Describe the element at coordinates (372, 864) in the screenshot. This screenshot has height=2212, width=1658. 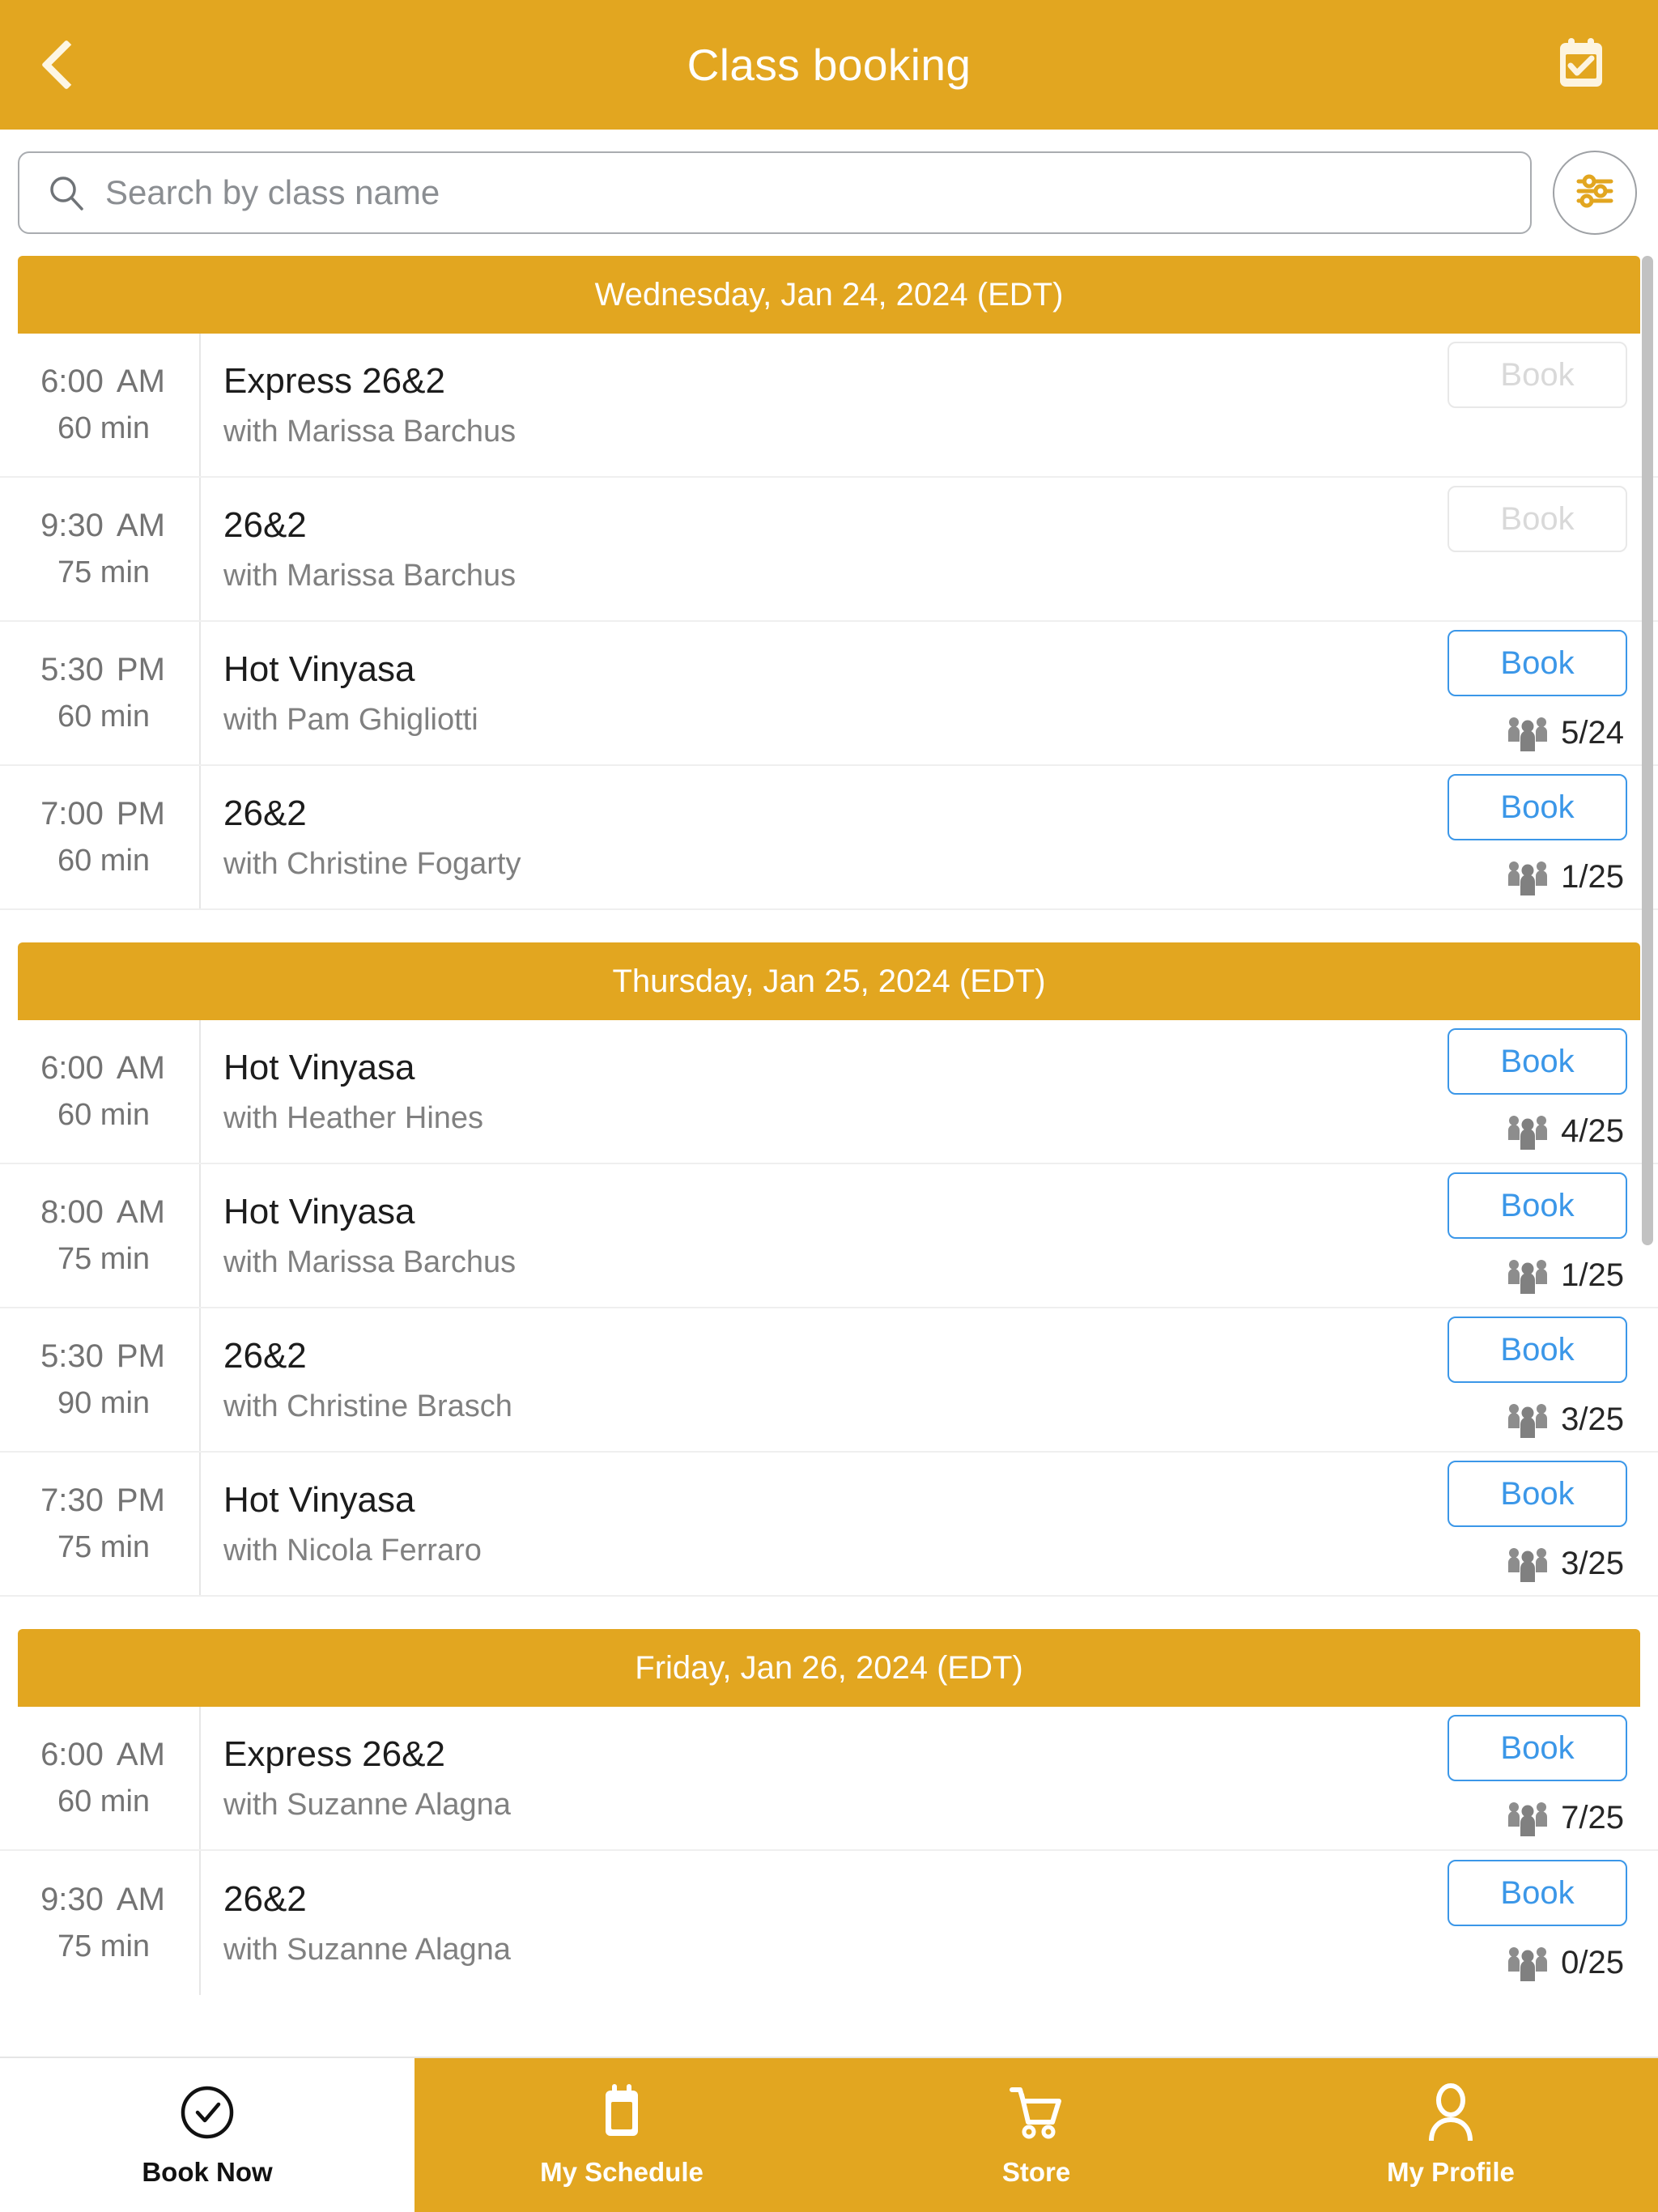
I see `class-instructor: with Christine Fogarty` at that location.